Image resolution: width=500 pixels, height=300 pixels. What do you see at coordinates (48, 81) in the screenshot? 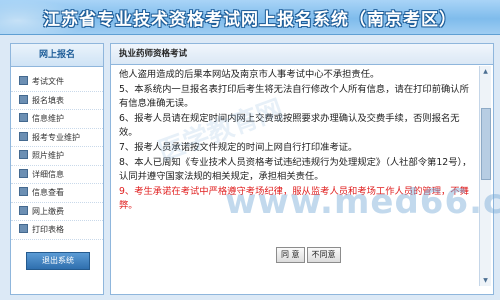
I see `sidebar-item-label: 考试文件` at bounding box center [48, 81].